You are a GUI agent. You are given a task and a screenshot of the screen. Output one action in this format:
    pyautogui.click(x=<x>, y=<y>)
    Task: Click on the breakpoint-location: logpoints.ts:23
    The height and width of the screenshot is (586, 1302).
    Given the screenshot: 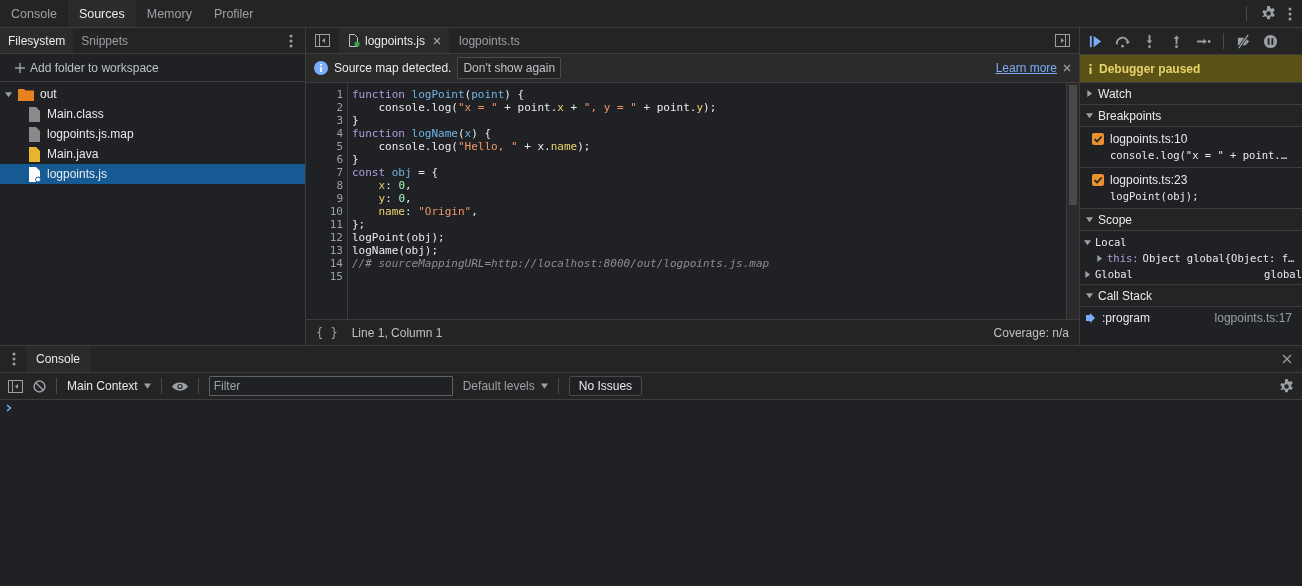 What is the action you would take?
    pyautogui.click(x=1149, y=180)
    